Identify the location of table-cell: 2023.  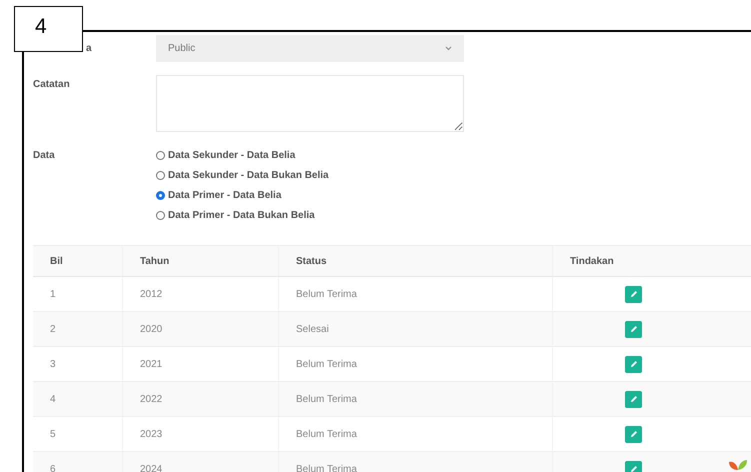
(201, 434).